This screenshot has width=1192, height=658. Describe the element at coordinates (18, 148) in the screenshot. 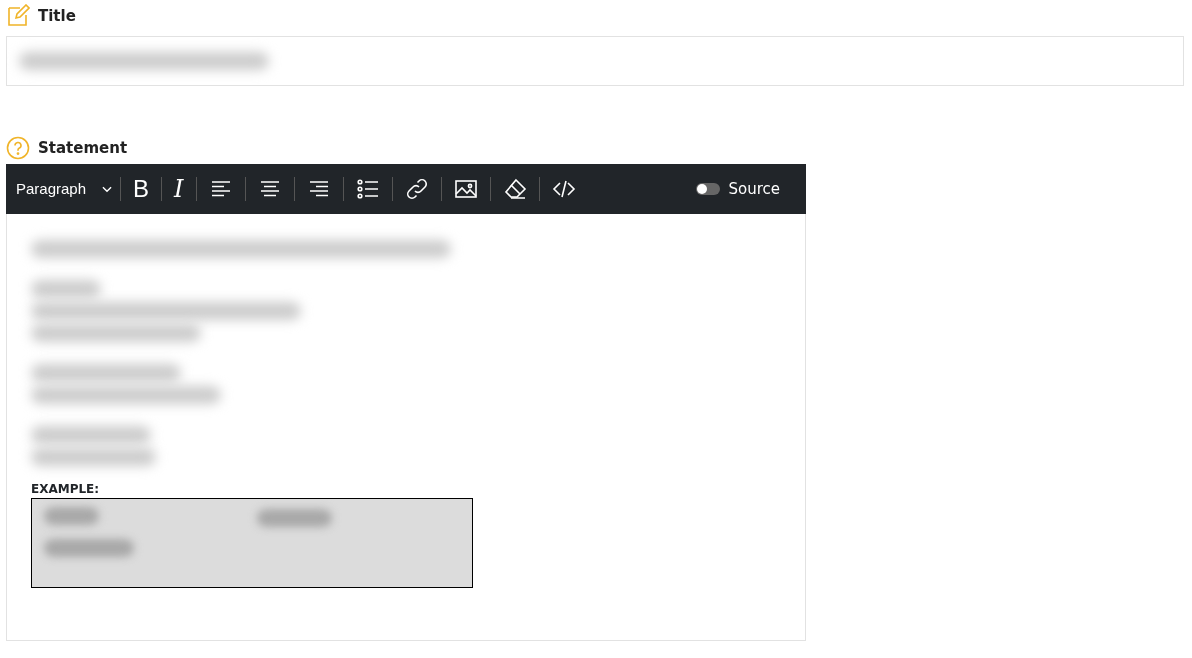

I see `help-icon` at that location.